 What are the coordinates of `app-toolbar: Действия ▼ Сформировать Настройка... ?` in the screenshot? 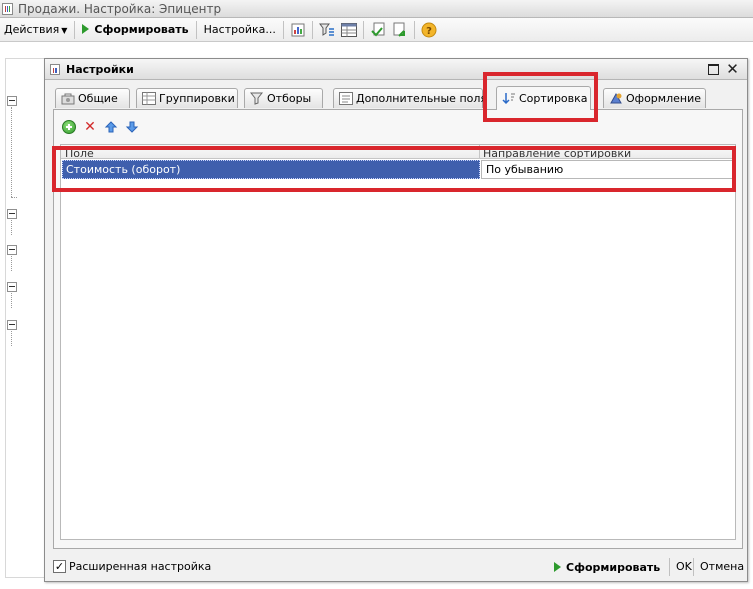 It's located at (376, 30).